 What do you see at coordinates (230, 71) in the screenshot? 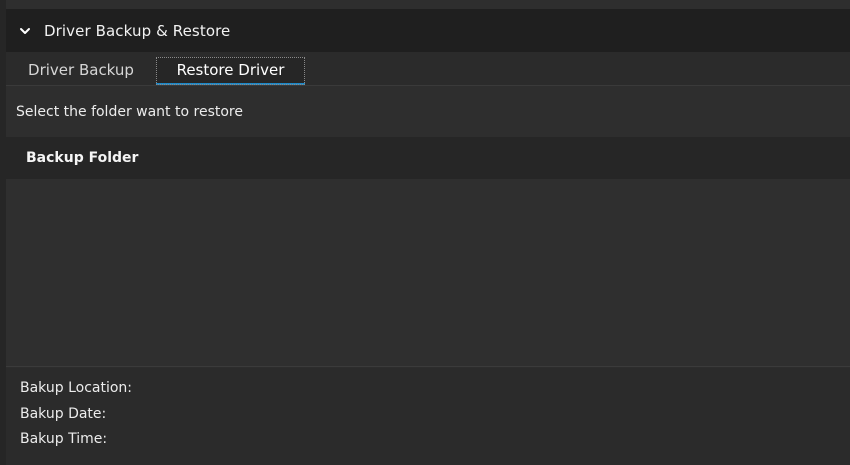
I see `tab-restore-driver: Restore Driver` at bounding box center [230, 71].